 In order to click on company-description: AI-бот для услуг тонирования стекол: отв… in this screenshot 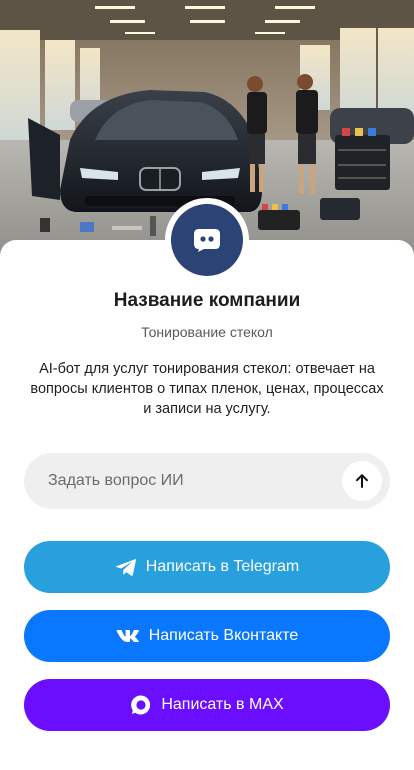, I will do `click(207, 389)`.